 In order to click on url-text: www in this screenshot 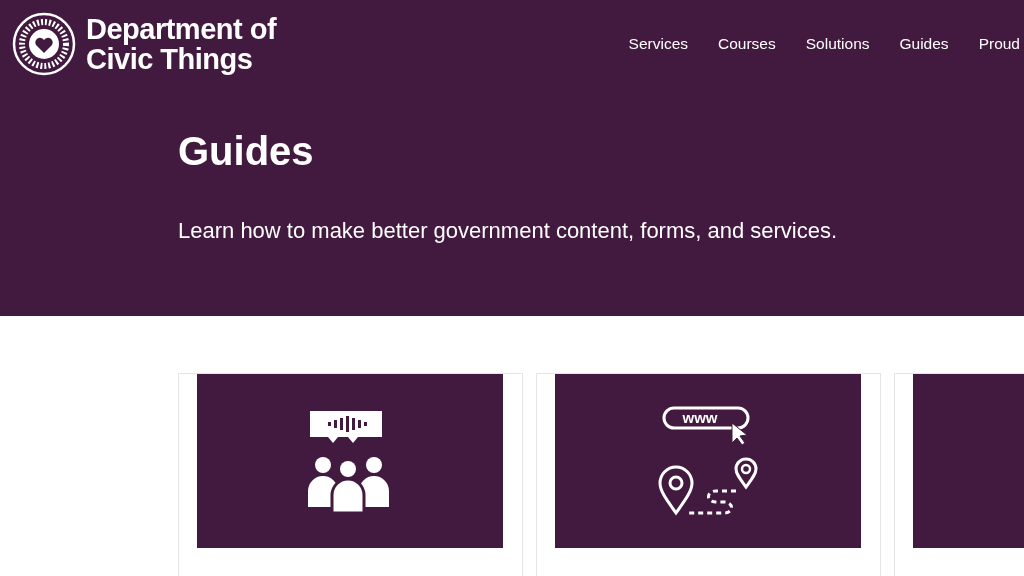, I will do `click(700, 417)`.